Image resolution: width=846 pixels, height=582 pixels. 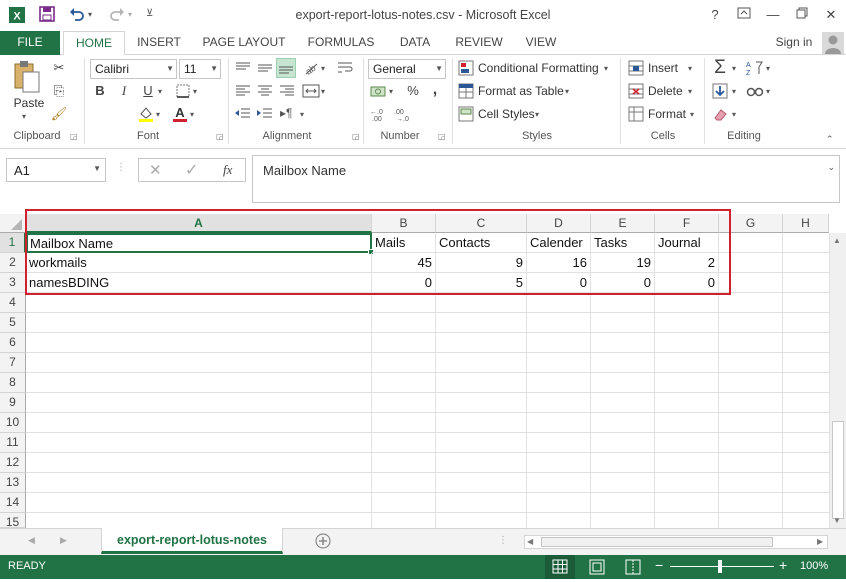 I want to click on increase-indent-icon, so click(x=265, y=115).